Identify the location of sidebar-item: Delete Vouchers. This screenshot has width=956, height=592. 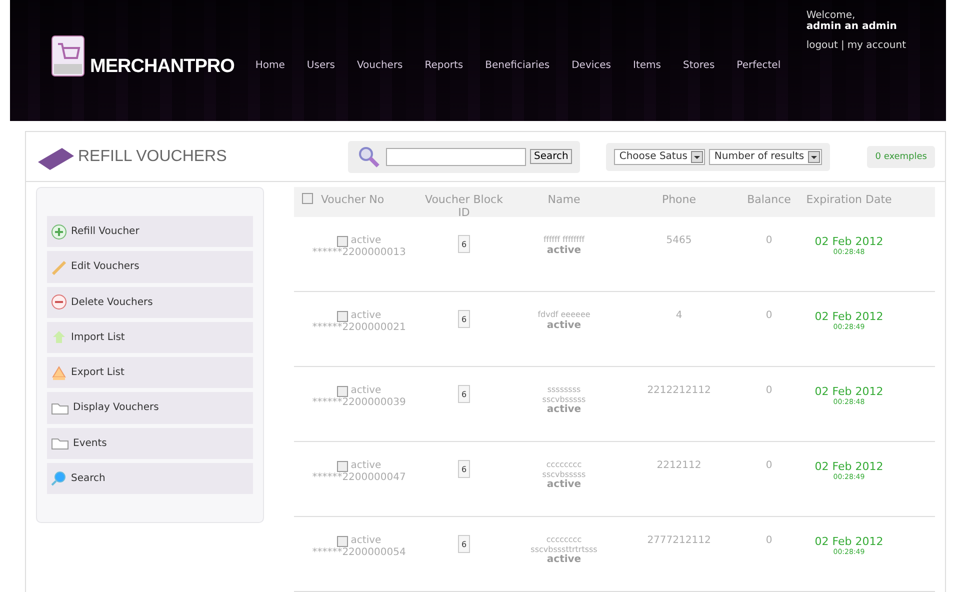
(150, 302).